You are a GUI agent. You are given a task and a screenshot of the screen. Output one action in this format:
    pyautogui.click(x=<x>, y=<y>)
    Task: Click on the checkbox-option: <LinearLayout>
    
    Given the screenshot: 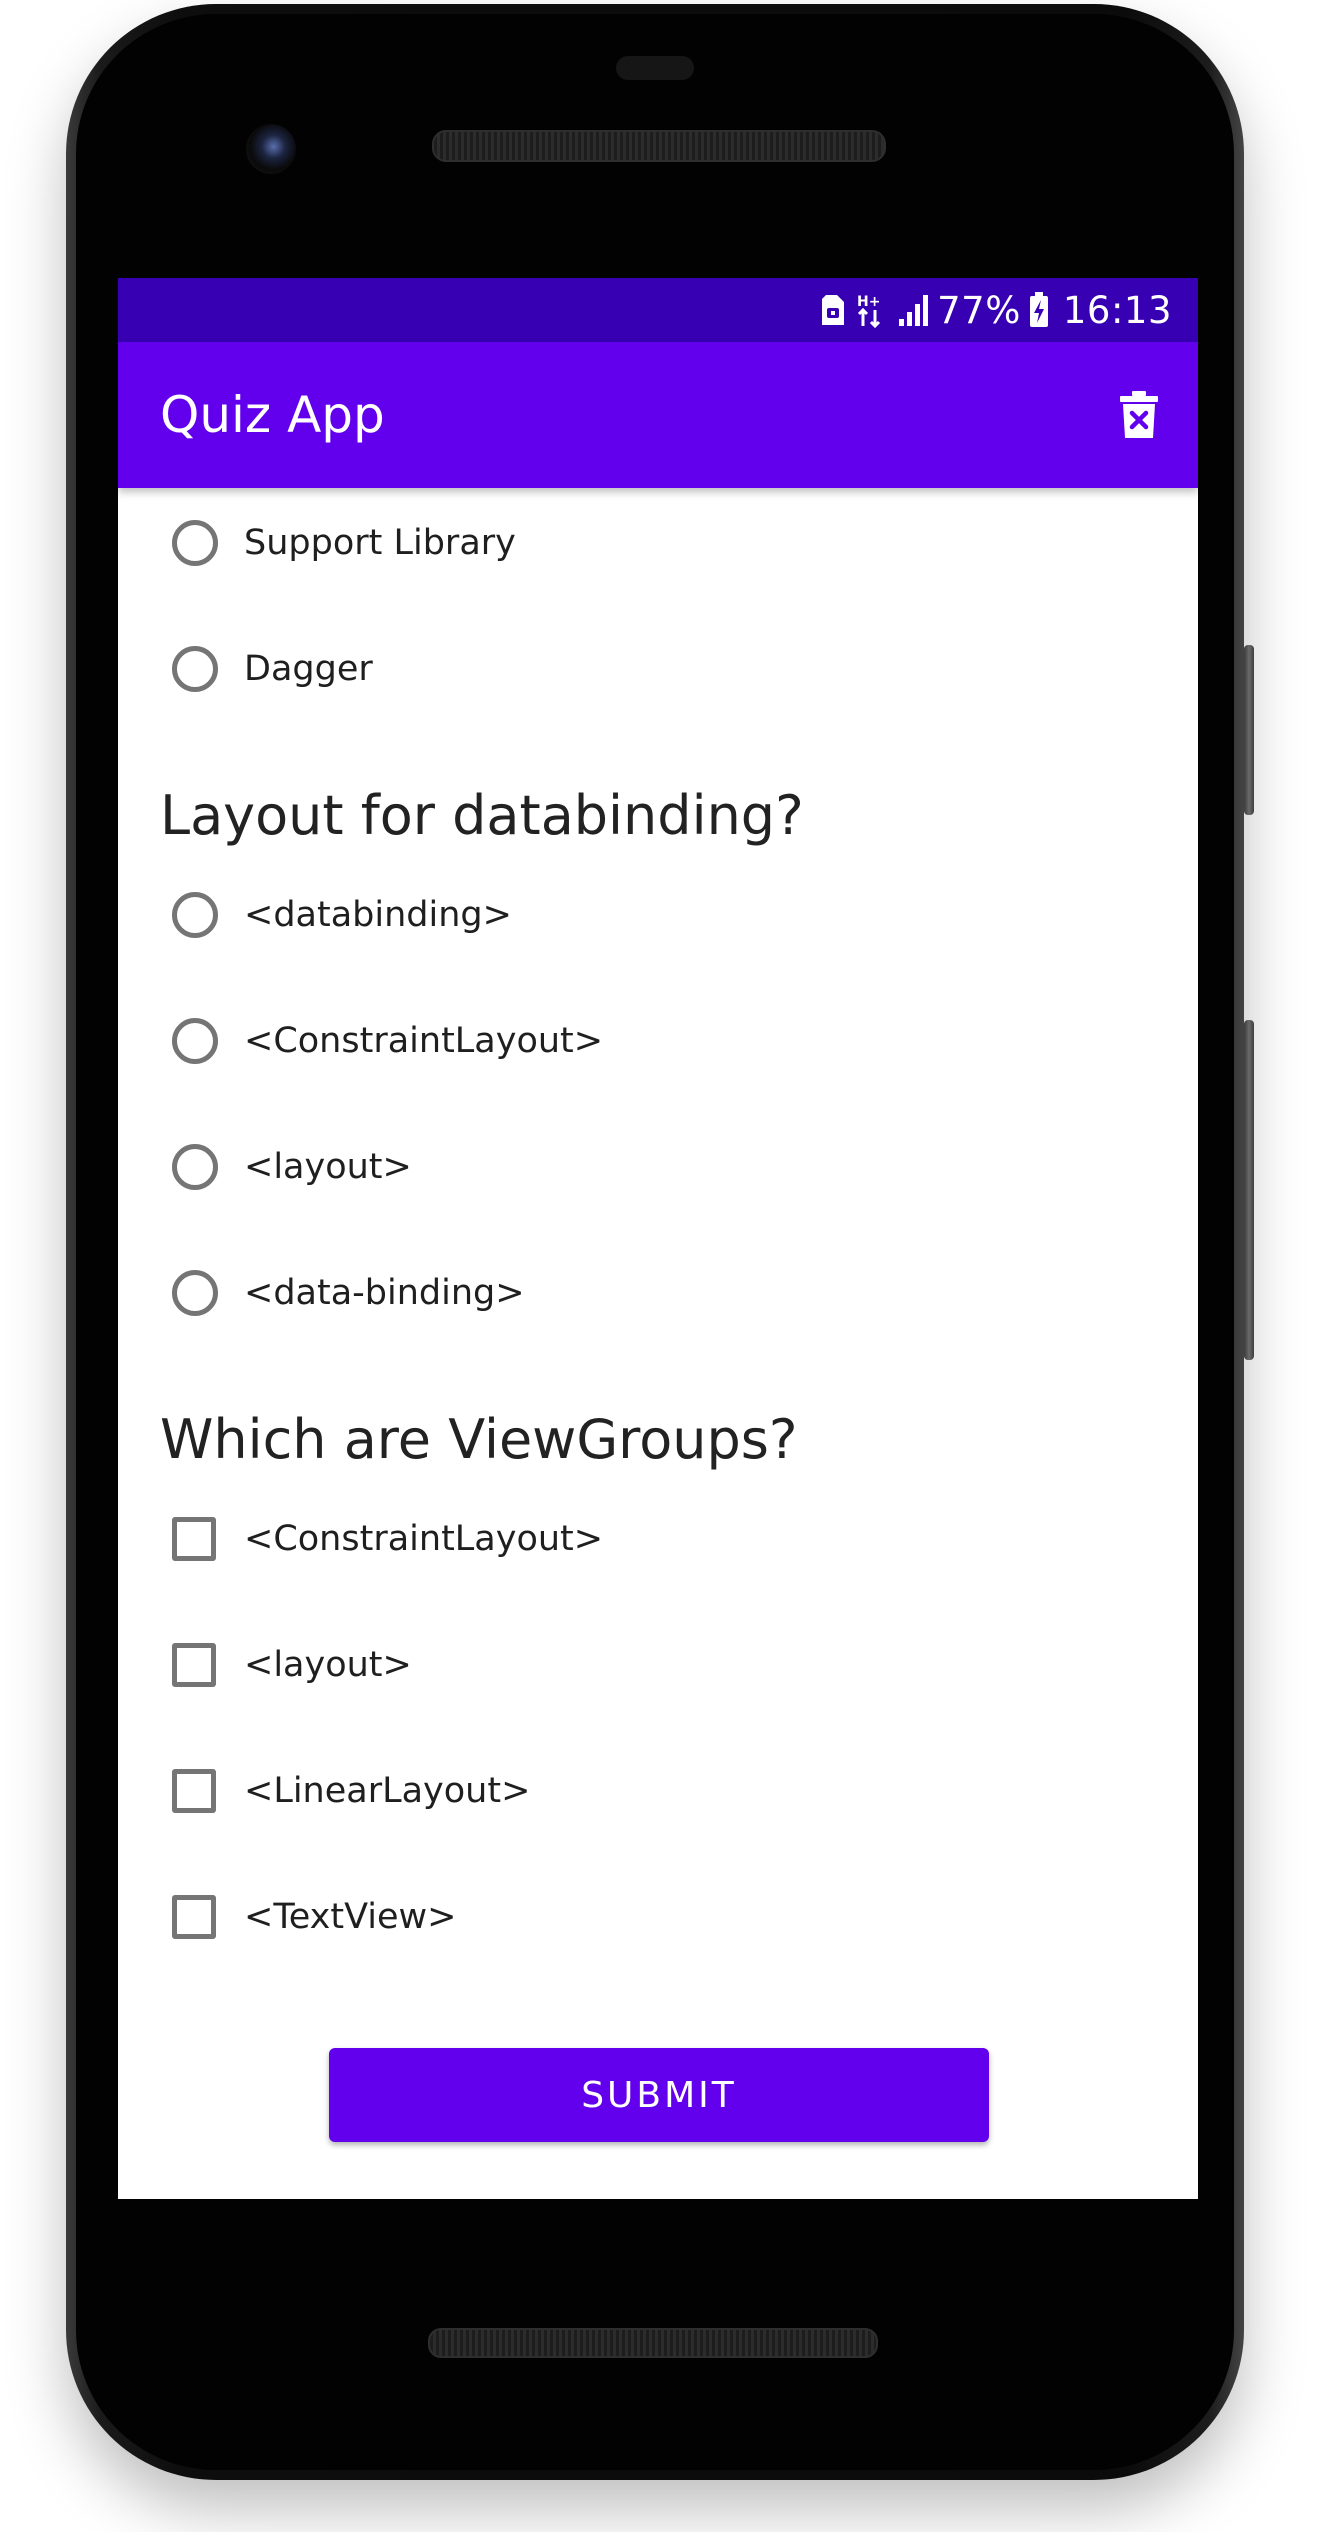 What is the action you would take?
    pyautogui.click(x=351, y=1791)
    